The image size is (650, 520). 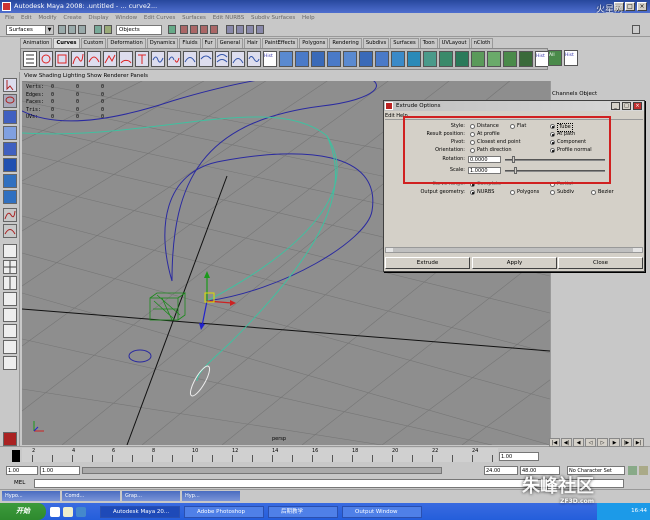 I want to click on pencil-curve-icon, so click(x=110, y=59).